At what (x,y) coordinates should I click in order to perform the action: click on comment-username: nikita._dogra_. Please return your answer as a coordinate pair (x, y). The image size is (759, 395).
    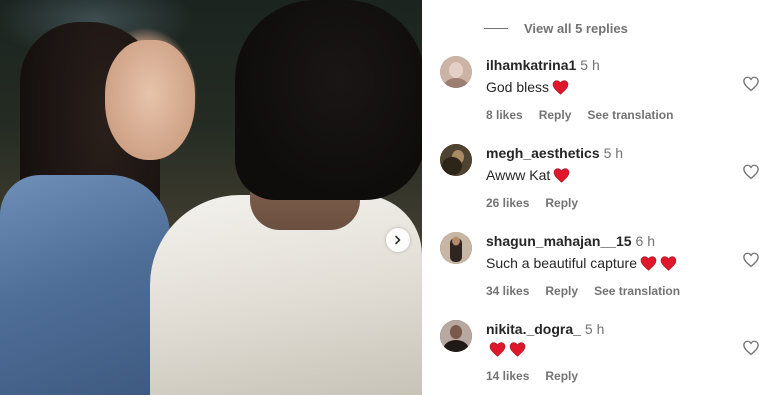
    Looking at the image, I should click on (533, 329).